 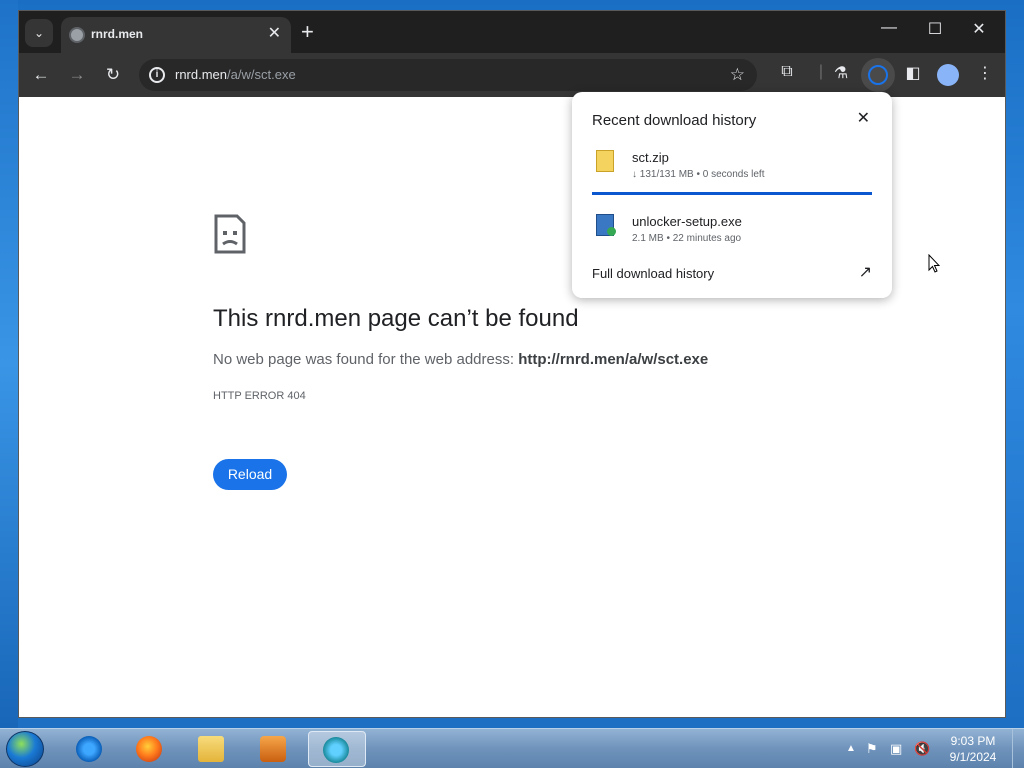 I want to click on internet-explorer-icon, so click(x=89, y=749).